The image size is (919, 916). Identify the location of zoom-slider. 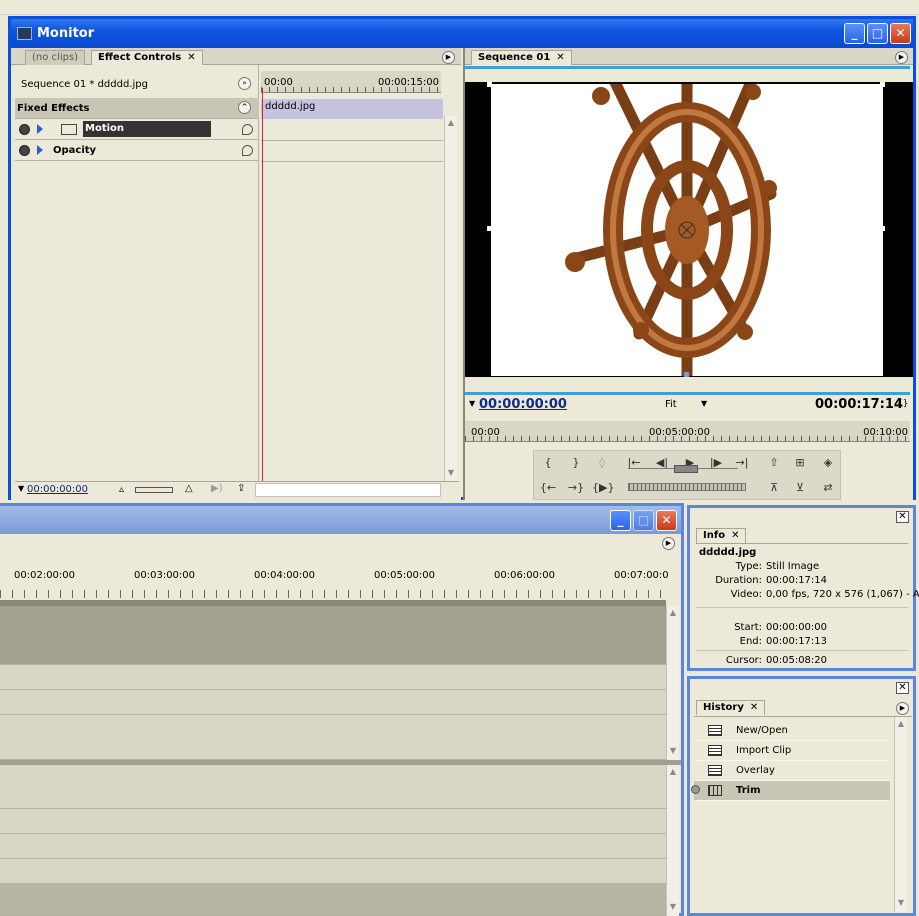
(154, 490).